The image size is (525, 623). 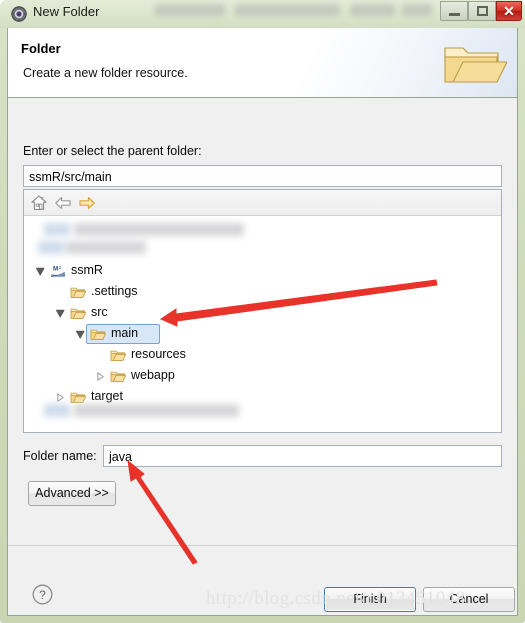 What do you see at coordinates (114, 291) in the screenshot?
I see `tree-item-label: .settings` at bounding box center [114, 291].